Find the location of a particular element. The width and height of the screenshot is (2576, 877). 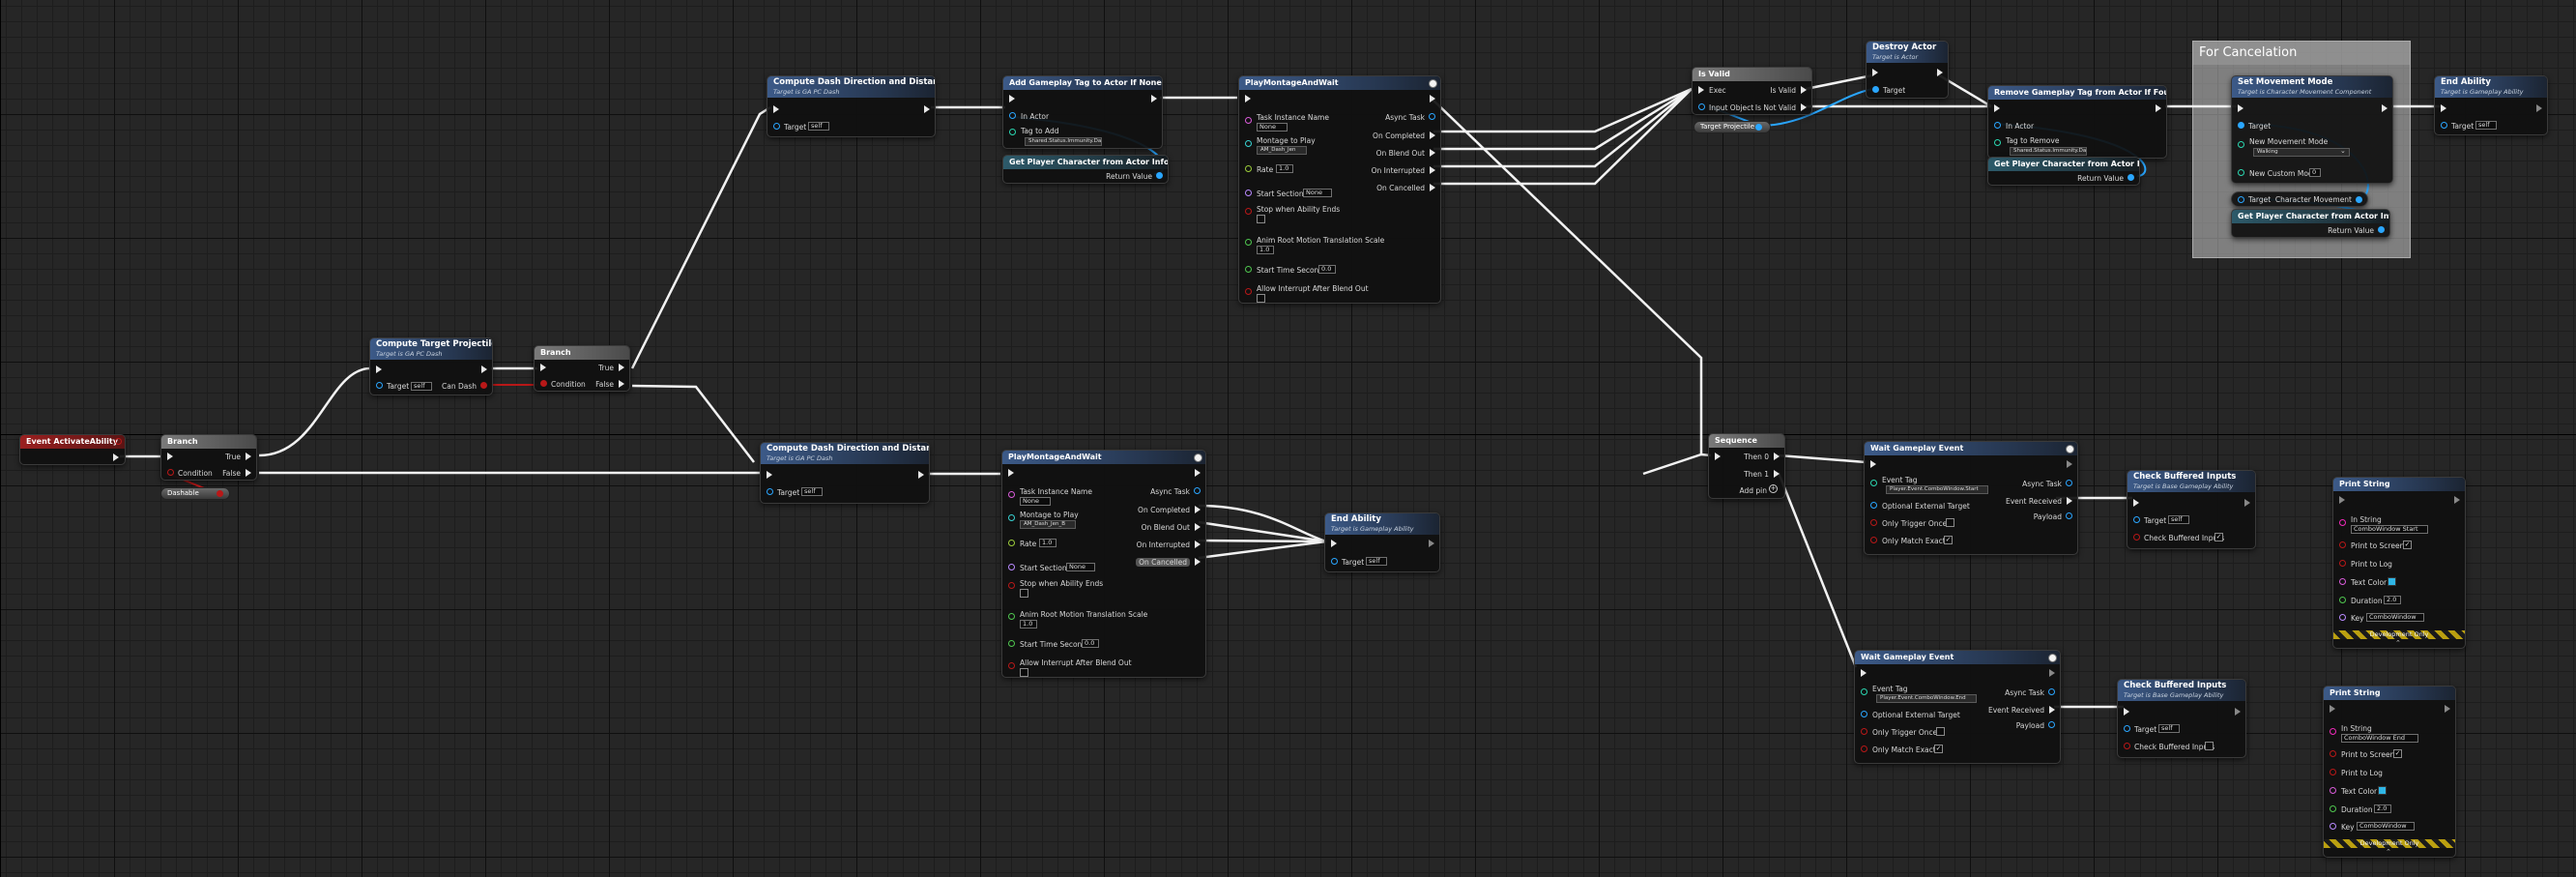

start-section-pin is located at coordinates (1011, 567).